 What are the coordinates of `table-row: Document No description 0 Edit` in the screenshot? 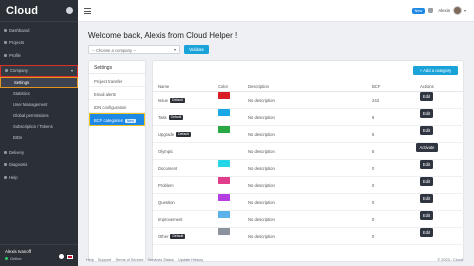 It's located at (309, 168).